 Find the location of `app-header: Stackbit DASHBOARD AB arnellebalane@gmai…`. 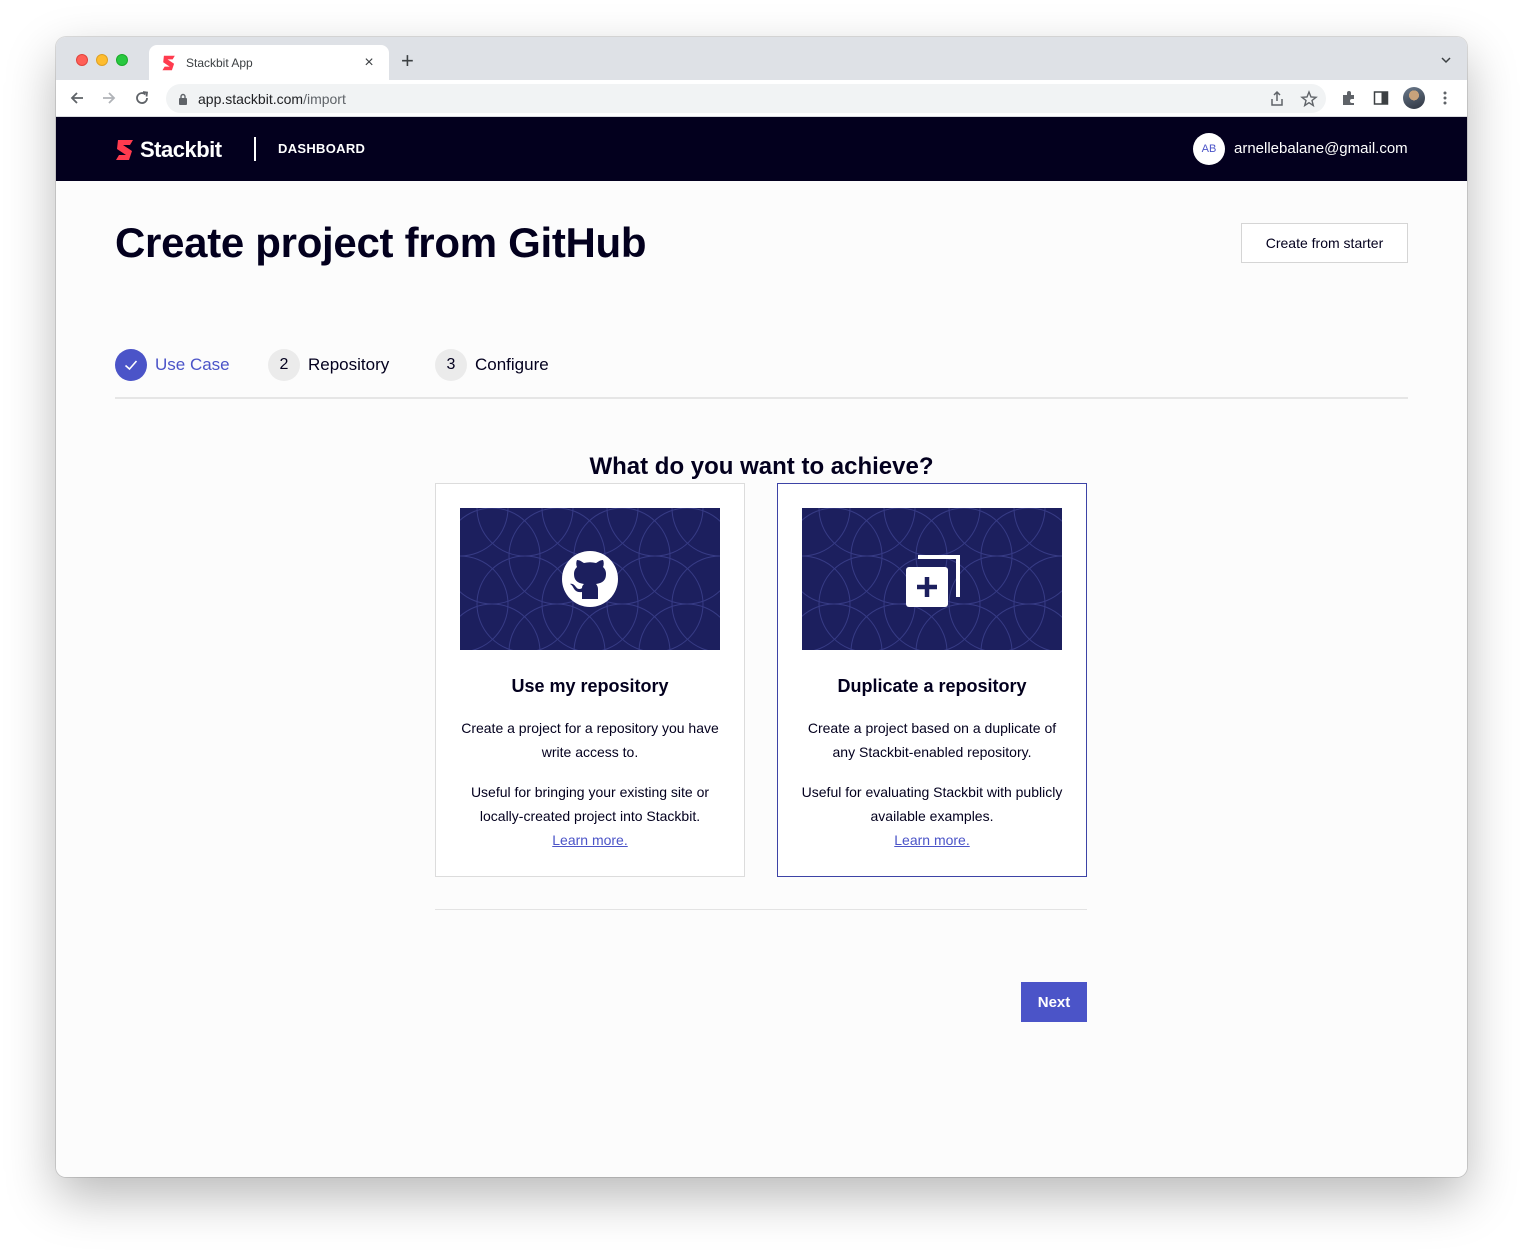

app-header: Stackbit DASHBOARD AB arnellebalane@gmai… is located at coordinates (761, 149).